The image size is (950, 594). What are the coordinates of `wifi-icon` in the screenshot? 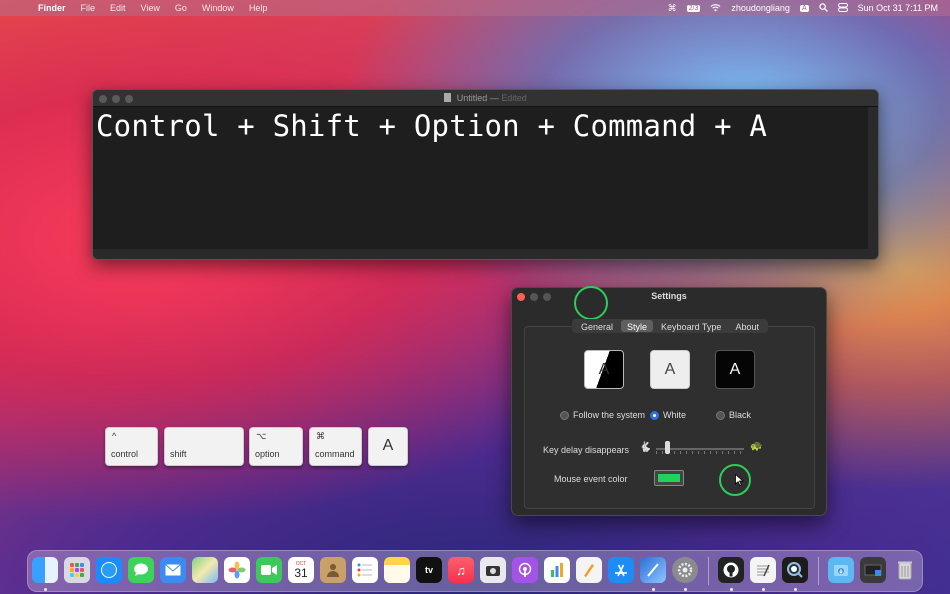 It's located at (715, 8).